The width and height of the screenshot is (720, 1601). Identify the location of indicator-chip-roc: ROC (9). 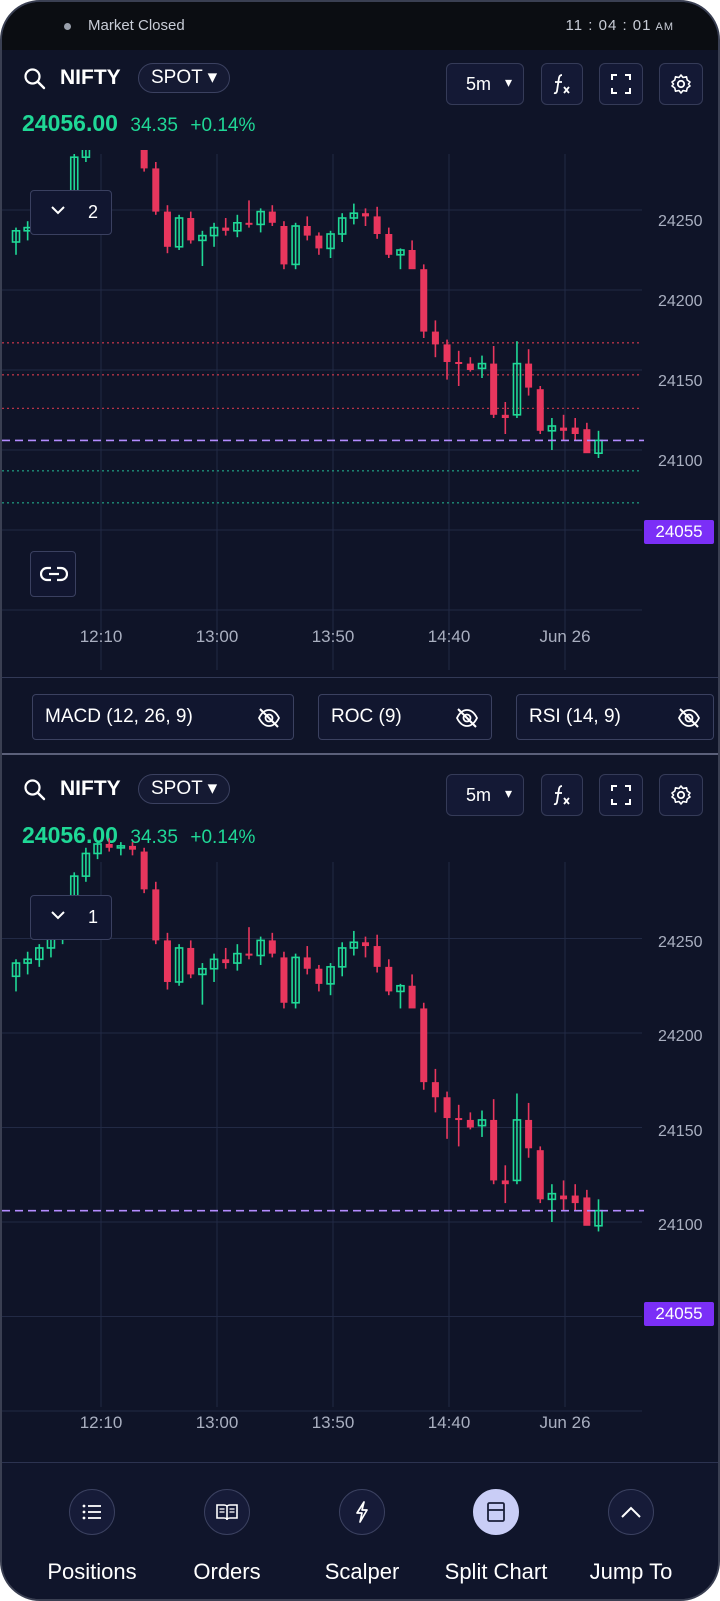
(405, 717).